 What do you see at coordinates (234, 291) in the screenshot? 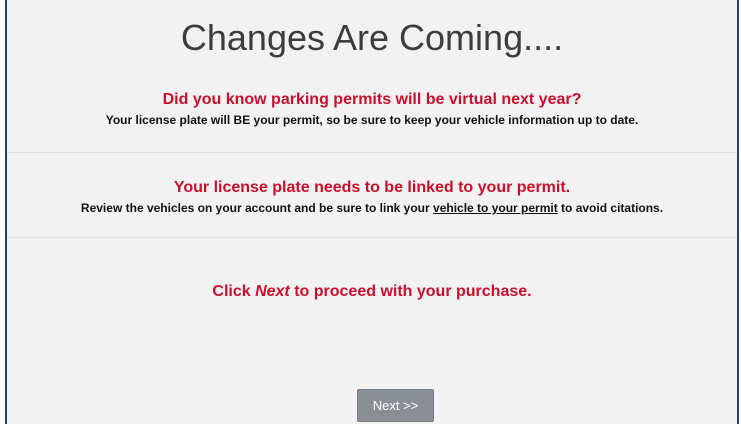
I see `proceed-text-prefix: Click` at bounding box center [234, 291].